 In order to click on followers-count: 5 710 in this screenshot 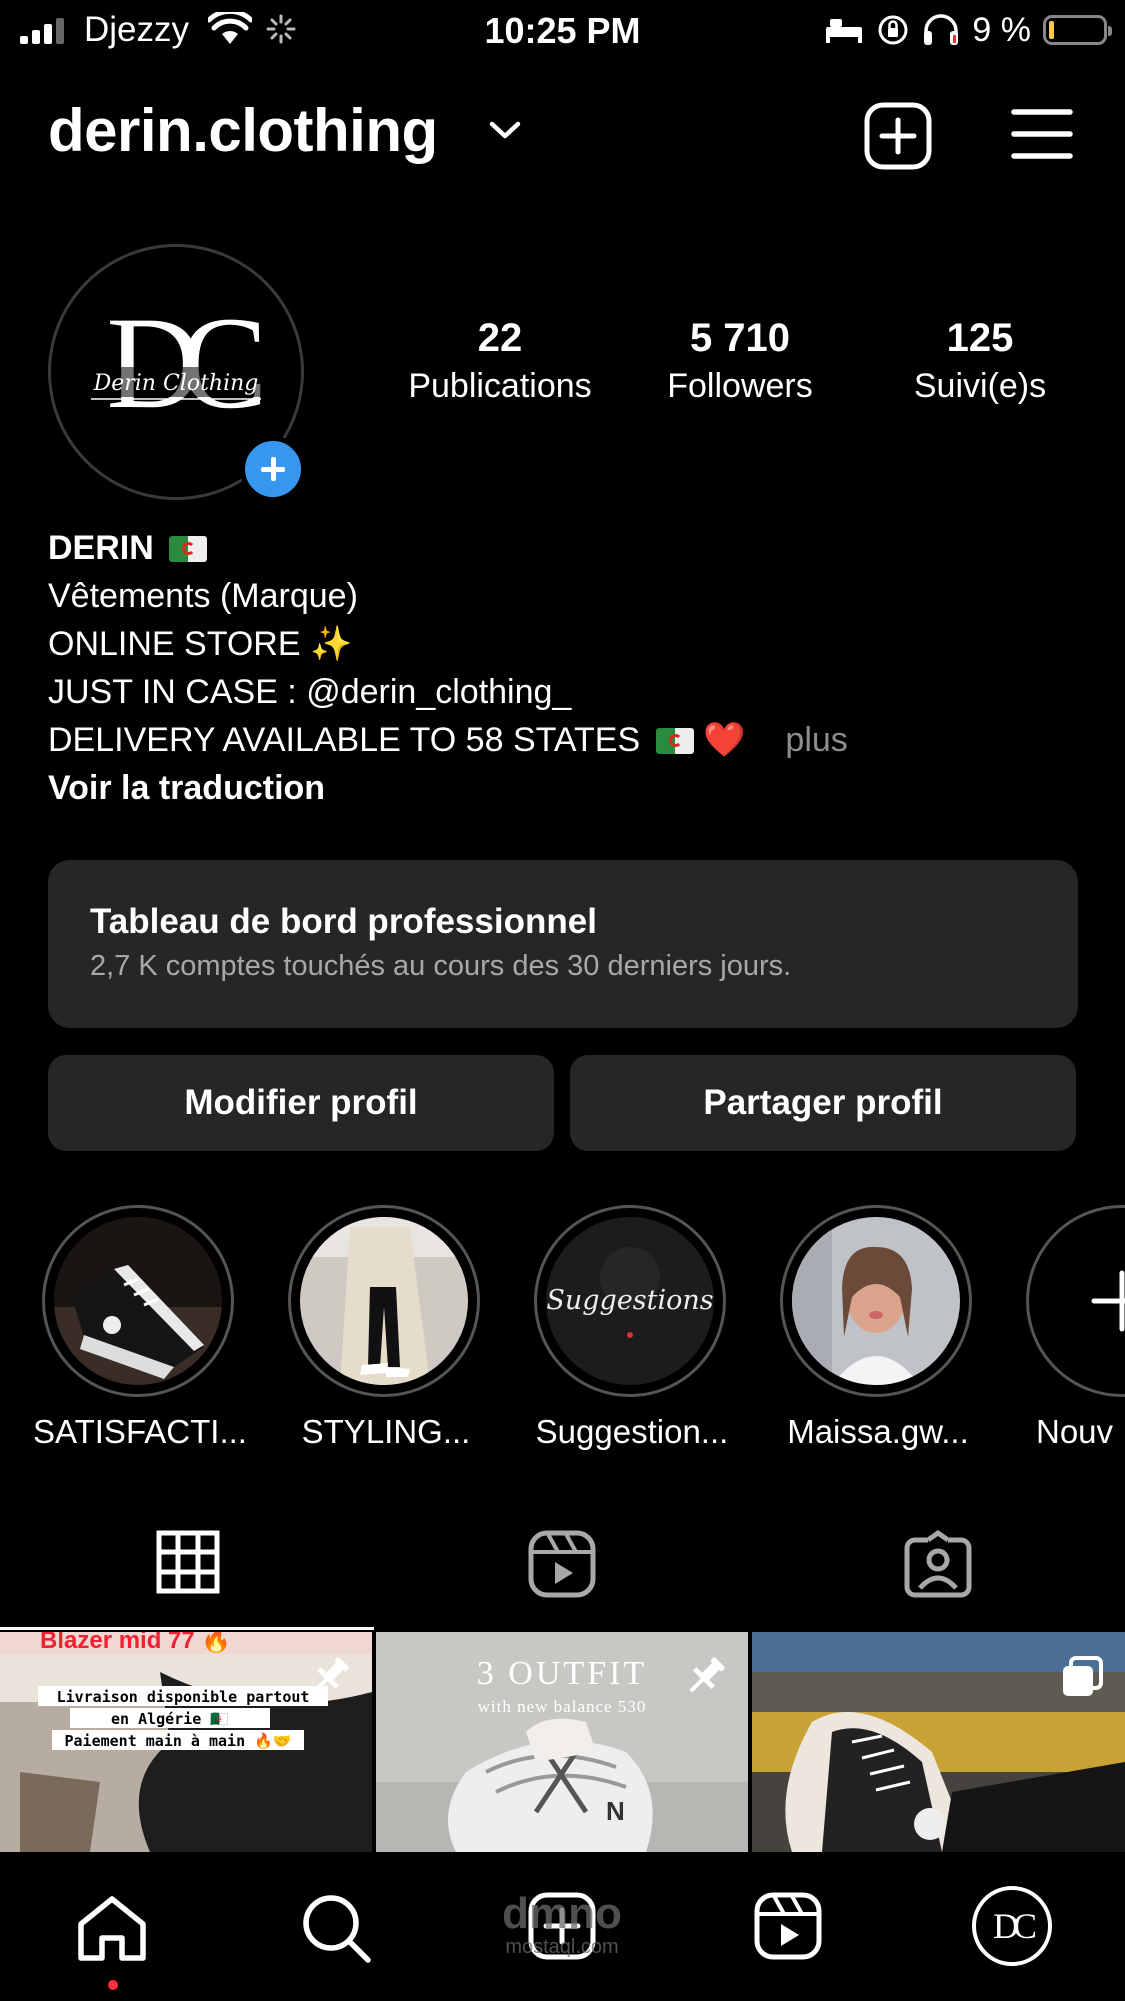, I will do `click(740, 338)`.